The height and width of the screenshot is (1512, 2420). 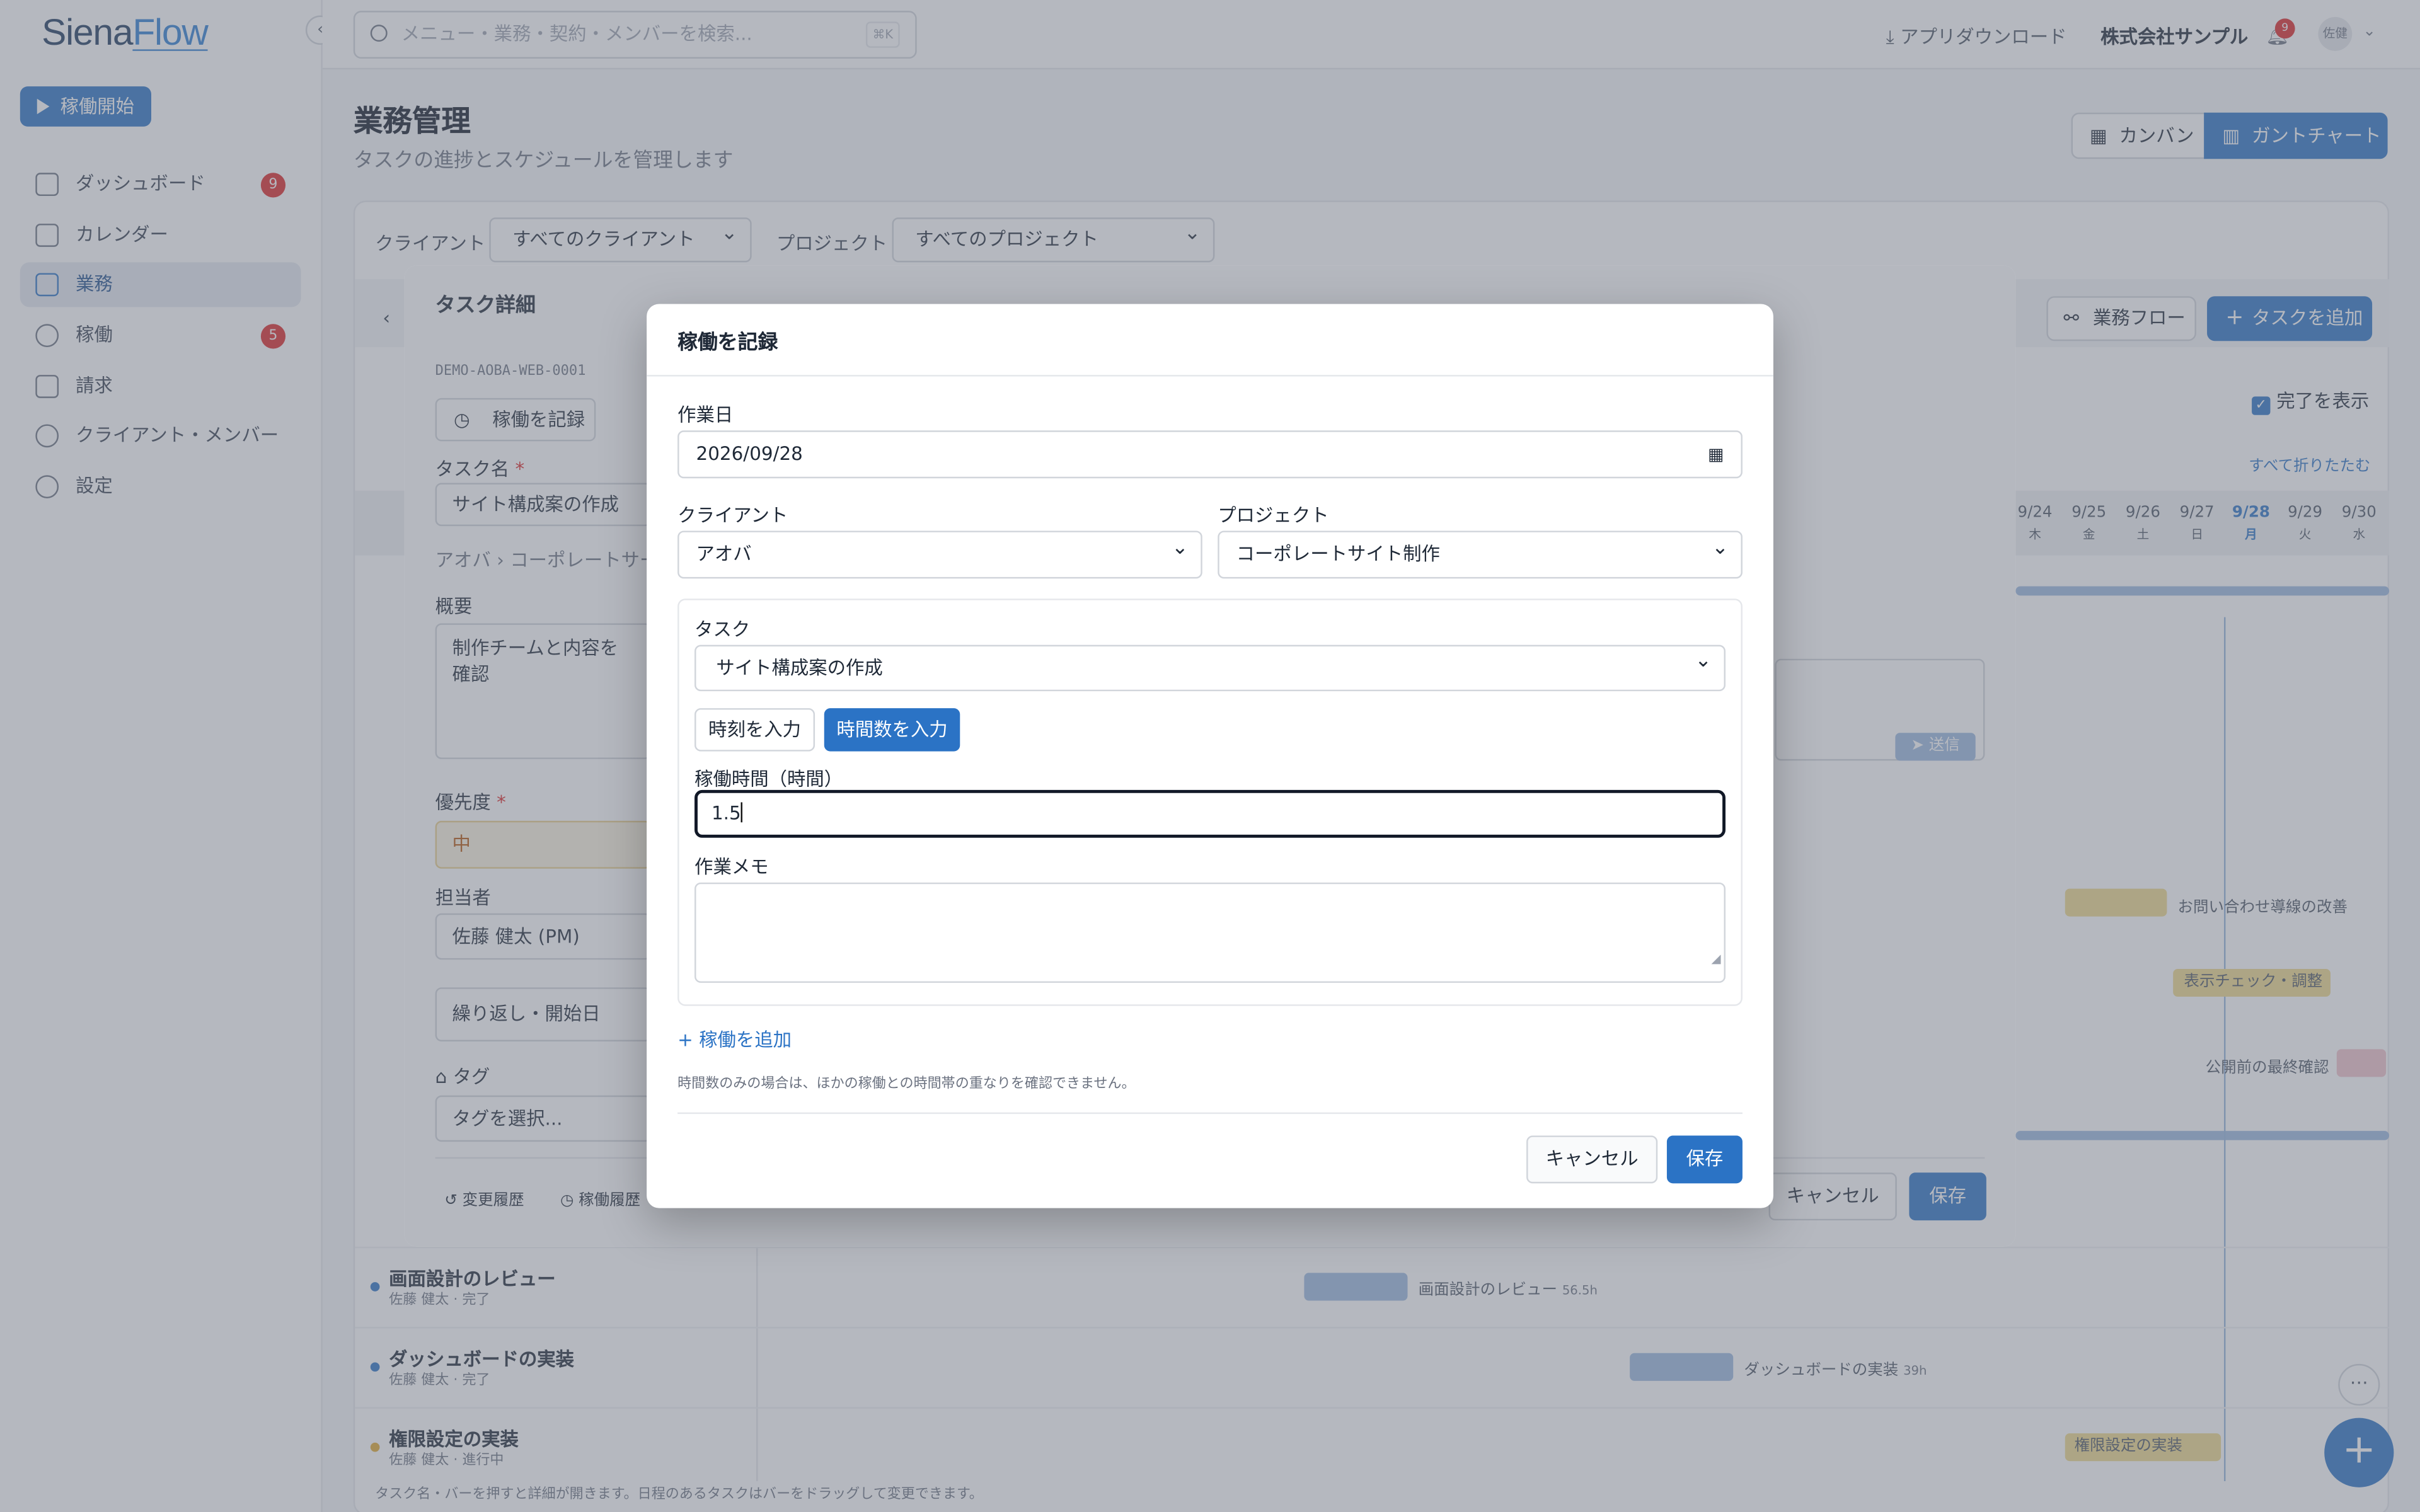 I want to click on work-date-input: 2026/09/28 ▦, so click(x=1210, y=454).